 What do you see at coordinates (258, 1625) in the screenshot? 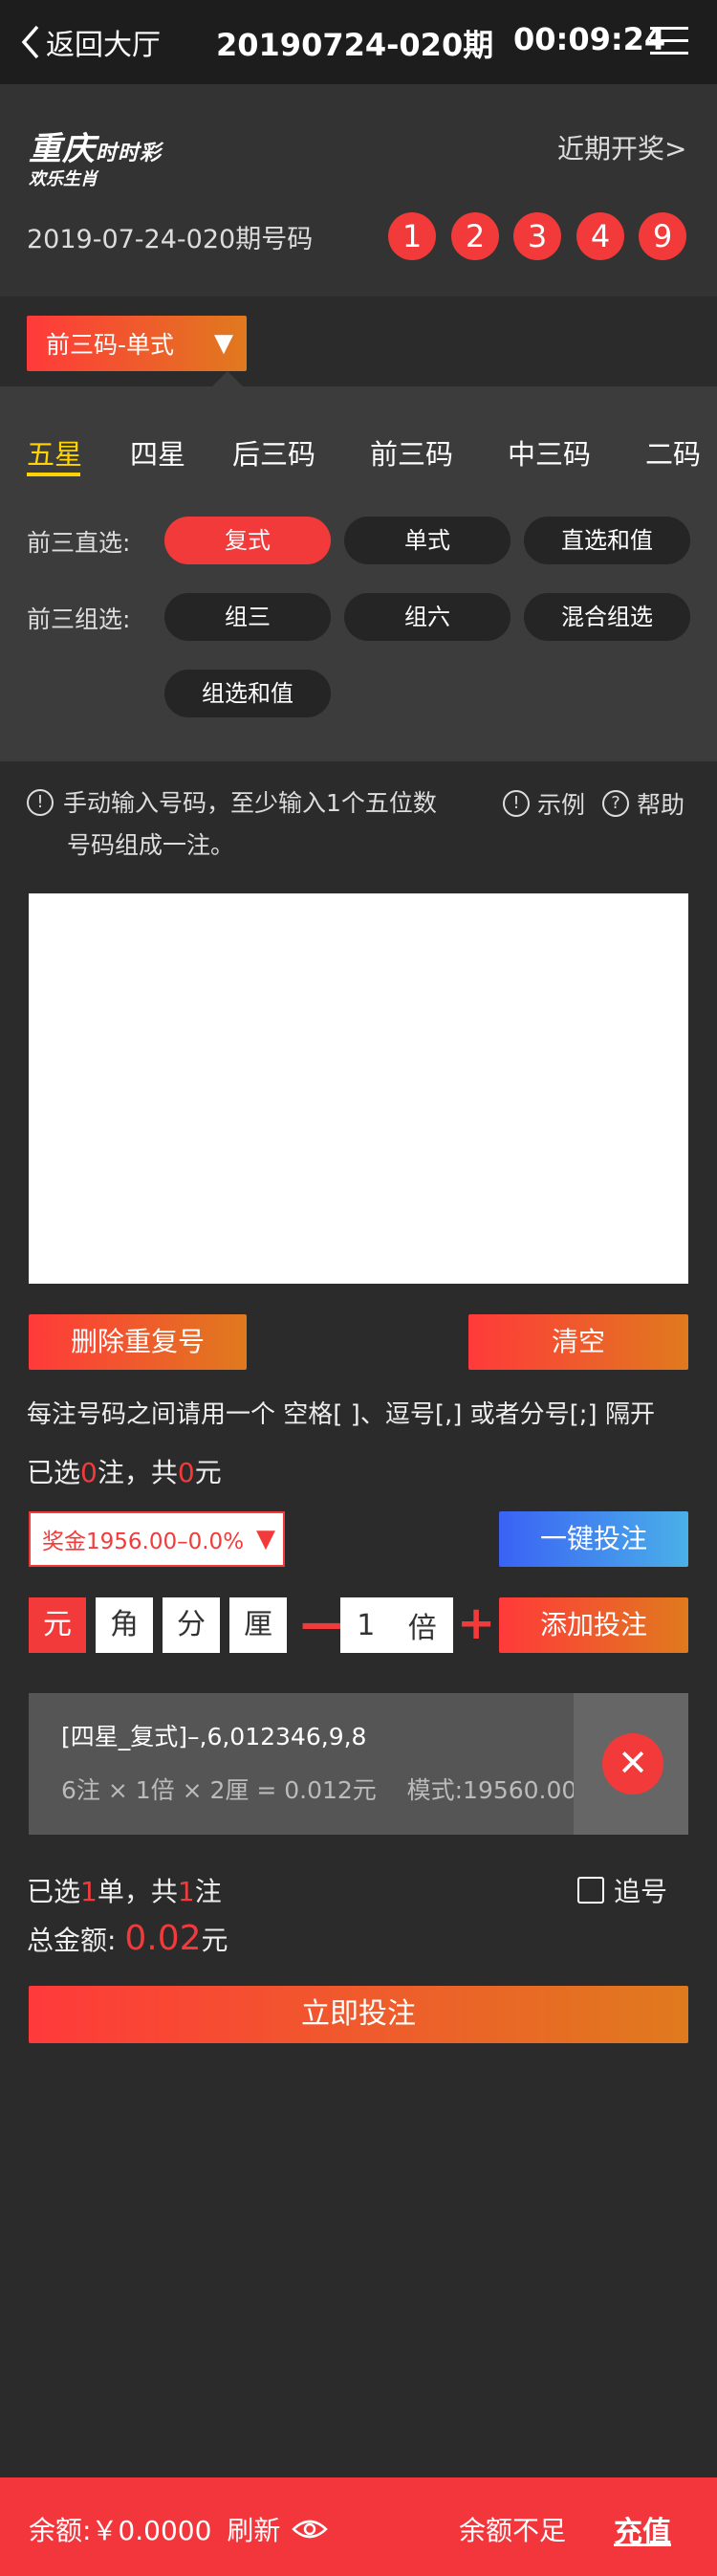
I see `unit-li: 厘` at bounding box center [258, 1625].